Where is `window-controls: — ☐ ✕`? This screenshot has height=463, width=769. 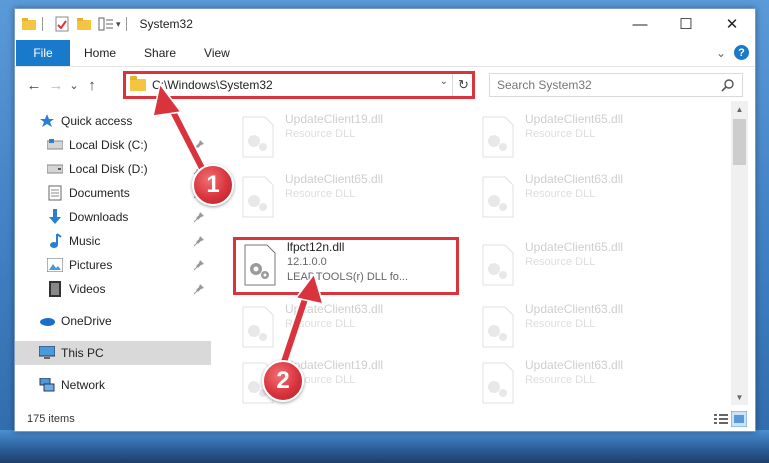 window-controls: — ☐ ✕ is located at coordinates (686, 24).